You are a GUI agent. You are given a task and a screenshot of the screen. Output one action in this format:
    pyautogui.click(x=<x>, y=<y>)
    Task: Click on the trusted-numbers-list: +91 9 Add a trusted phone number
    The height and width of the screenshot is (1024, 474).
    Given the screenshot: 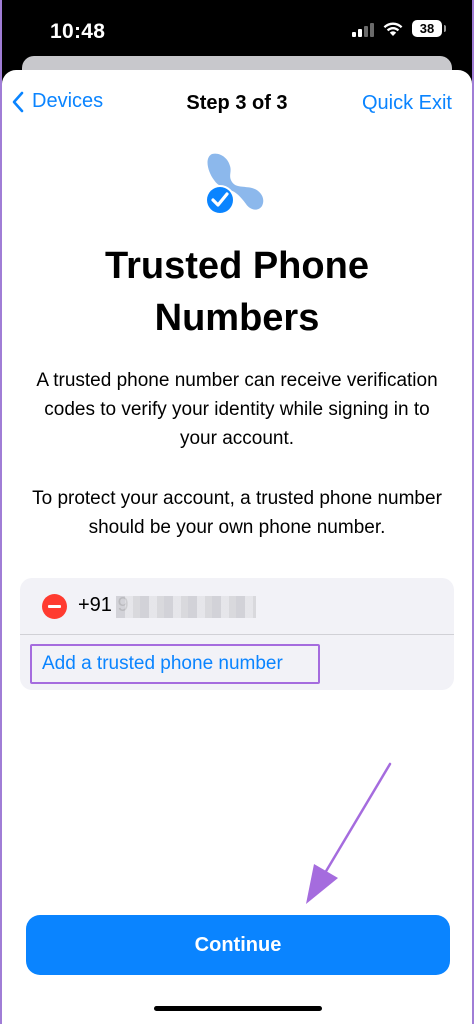 What is the action you would take?
    pyautogui.click(x=237, y=634)
    